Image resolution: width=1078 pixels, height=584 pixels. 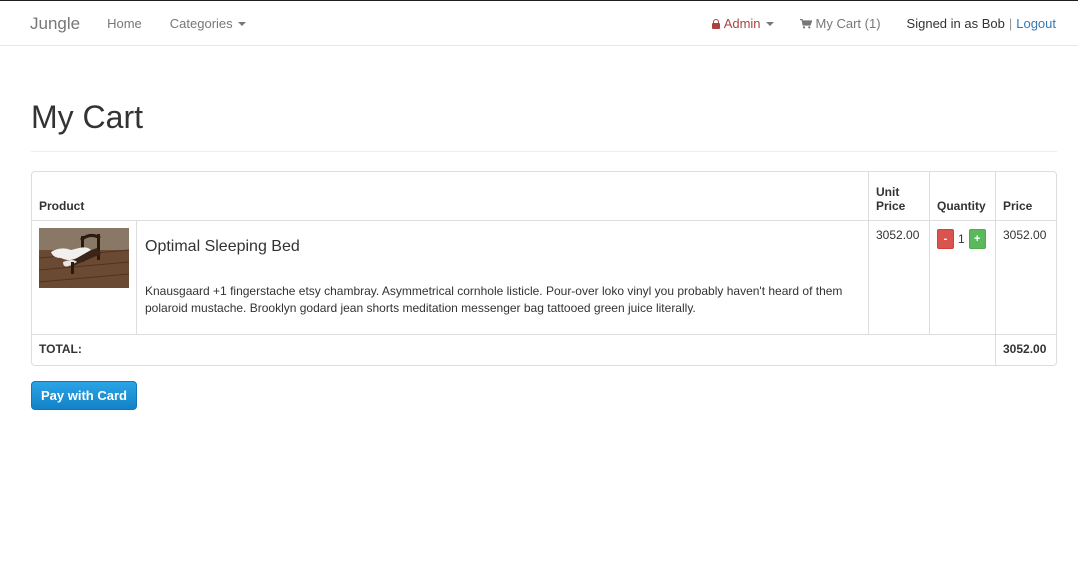 I want to click on page-title: My Cart, so click(x=87, y=117).